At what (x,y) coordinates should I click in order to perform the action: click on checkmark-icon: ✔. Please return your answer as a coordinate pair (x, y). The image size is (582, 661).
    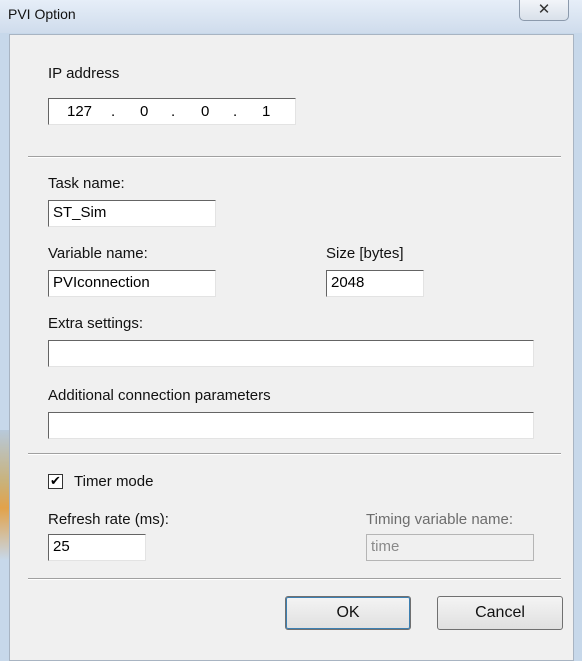
    Looking at the image, I should click on (55, 481).